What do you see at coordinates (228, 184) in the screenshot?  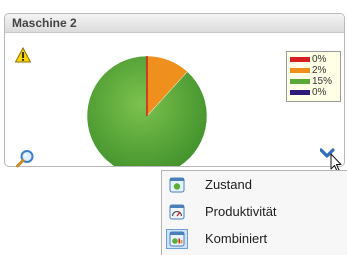 I see `menu-item-label: Zustand` at bounding box center [228, 184].